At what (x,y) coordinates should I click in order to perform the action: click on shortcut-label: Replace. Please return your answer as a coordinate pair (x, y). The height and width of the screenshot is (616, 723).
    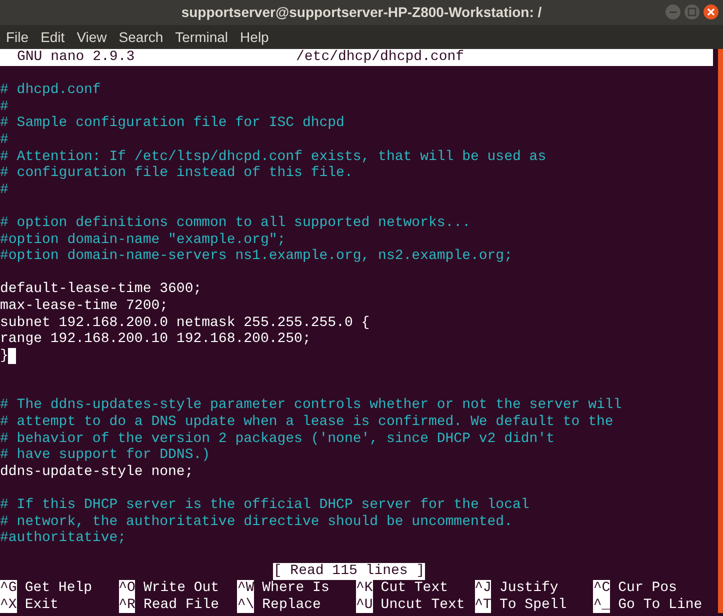
    Looking at the image, I should click on (291, 605).